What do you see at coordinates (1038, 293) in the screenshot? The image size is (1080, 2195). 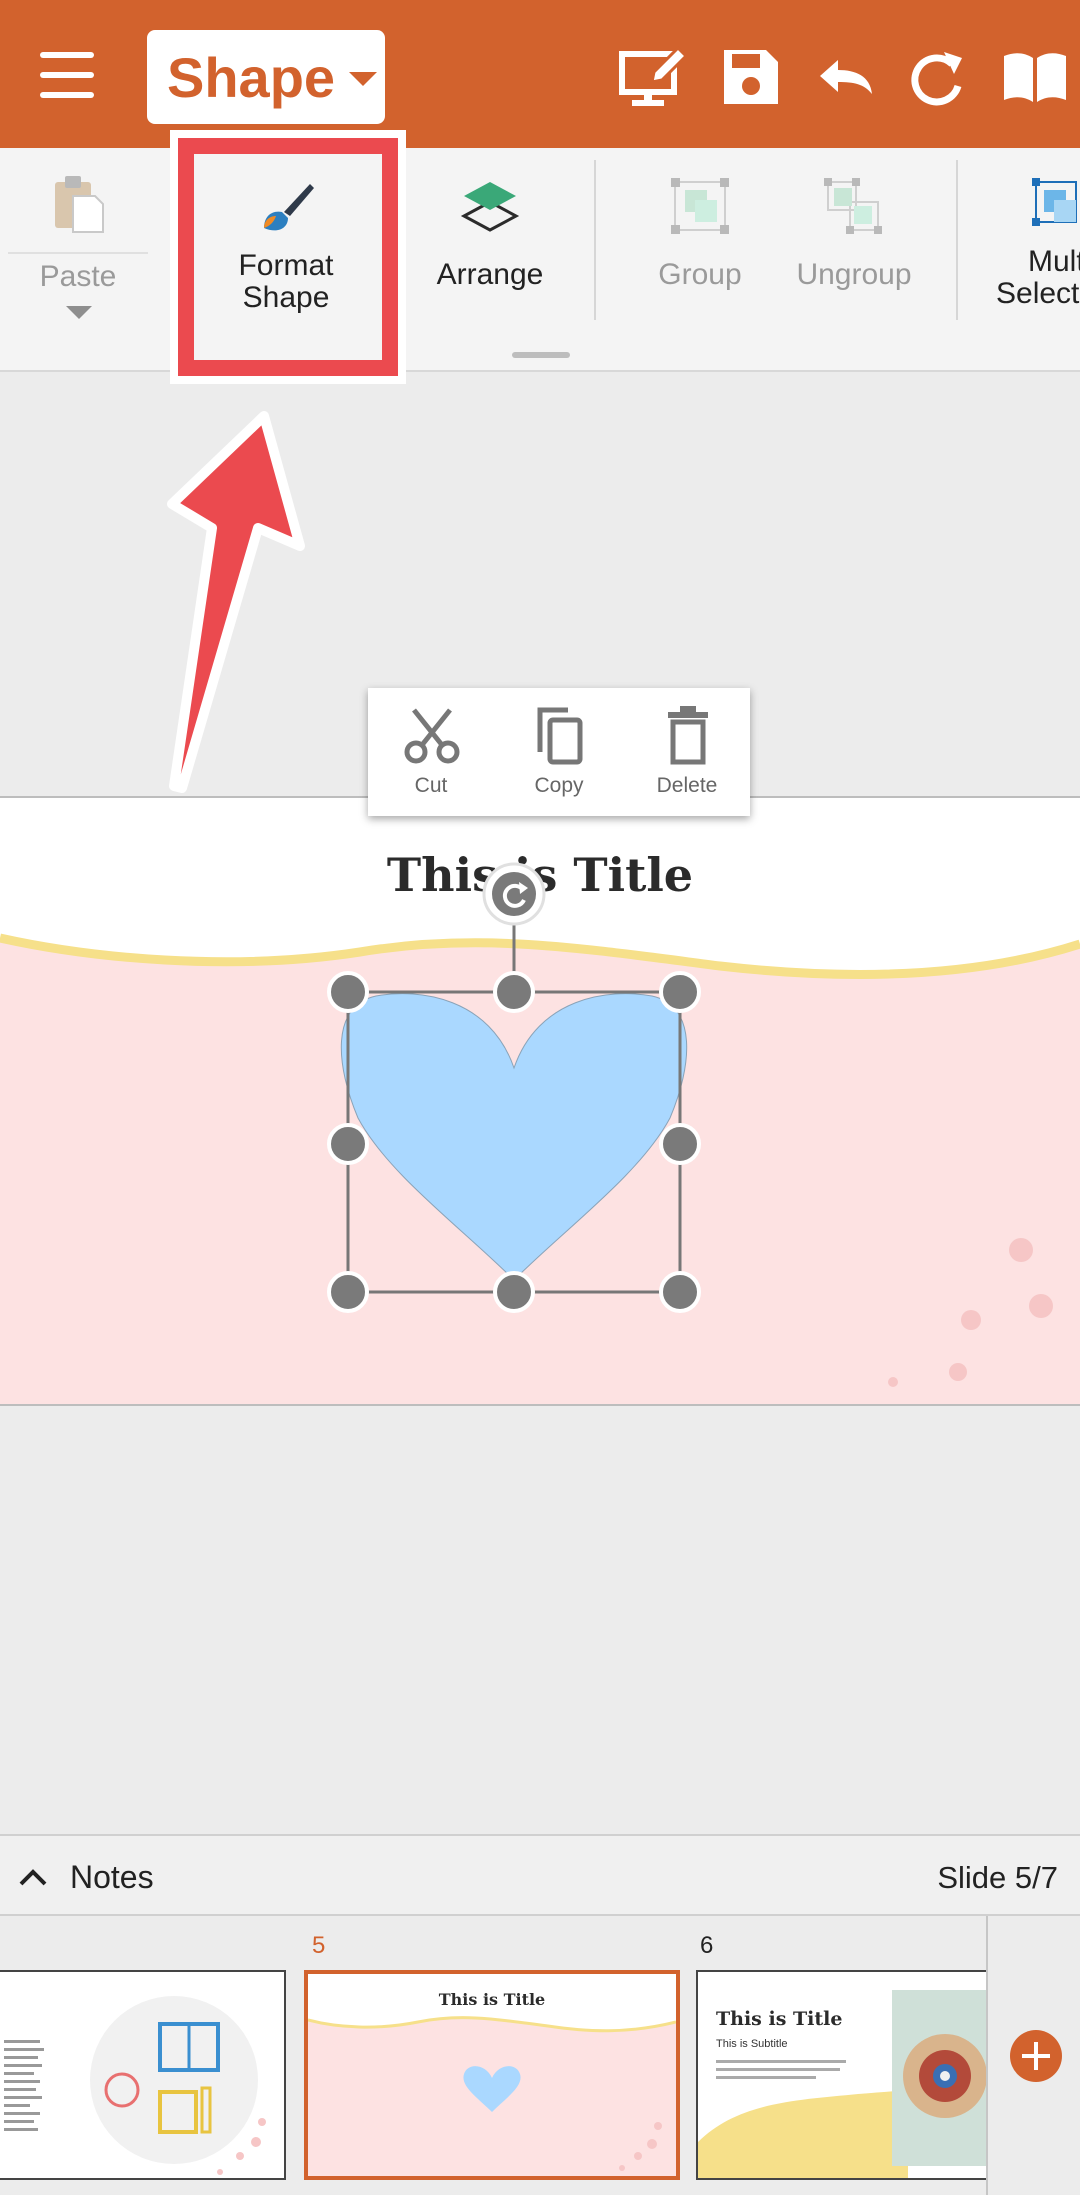 I see `multi-select-label-2: Select` at bounding box center [1038, 293].